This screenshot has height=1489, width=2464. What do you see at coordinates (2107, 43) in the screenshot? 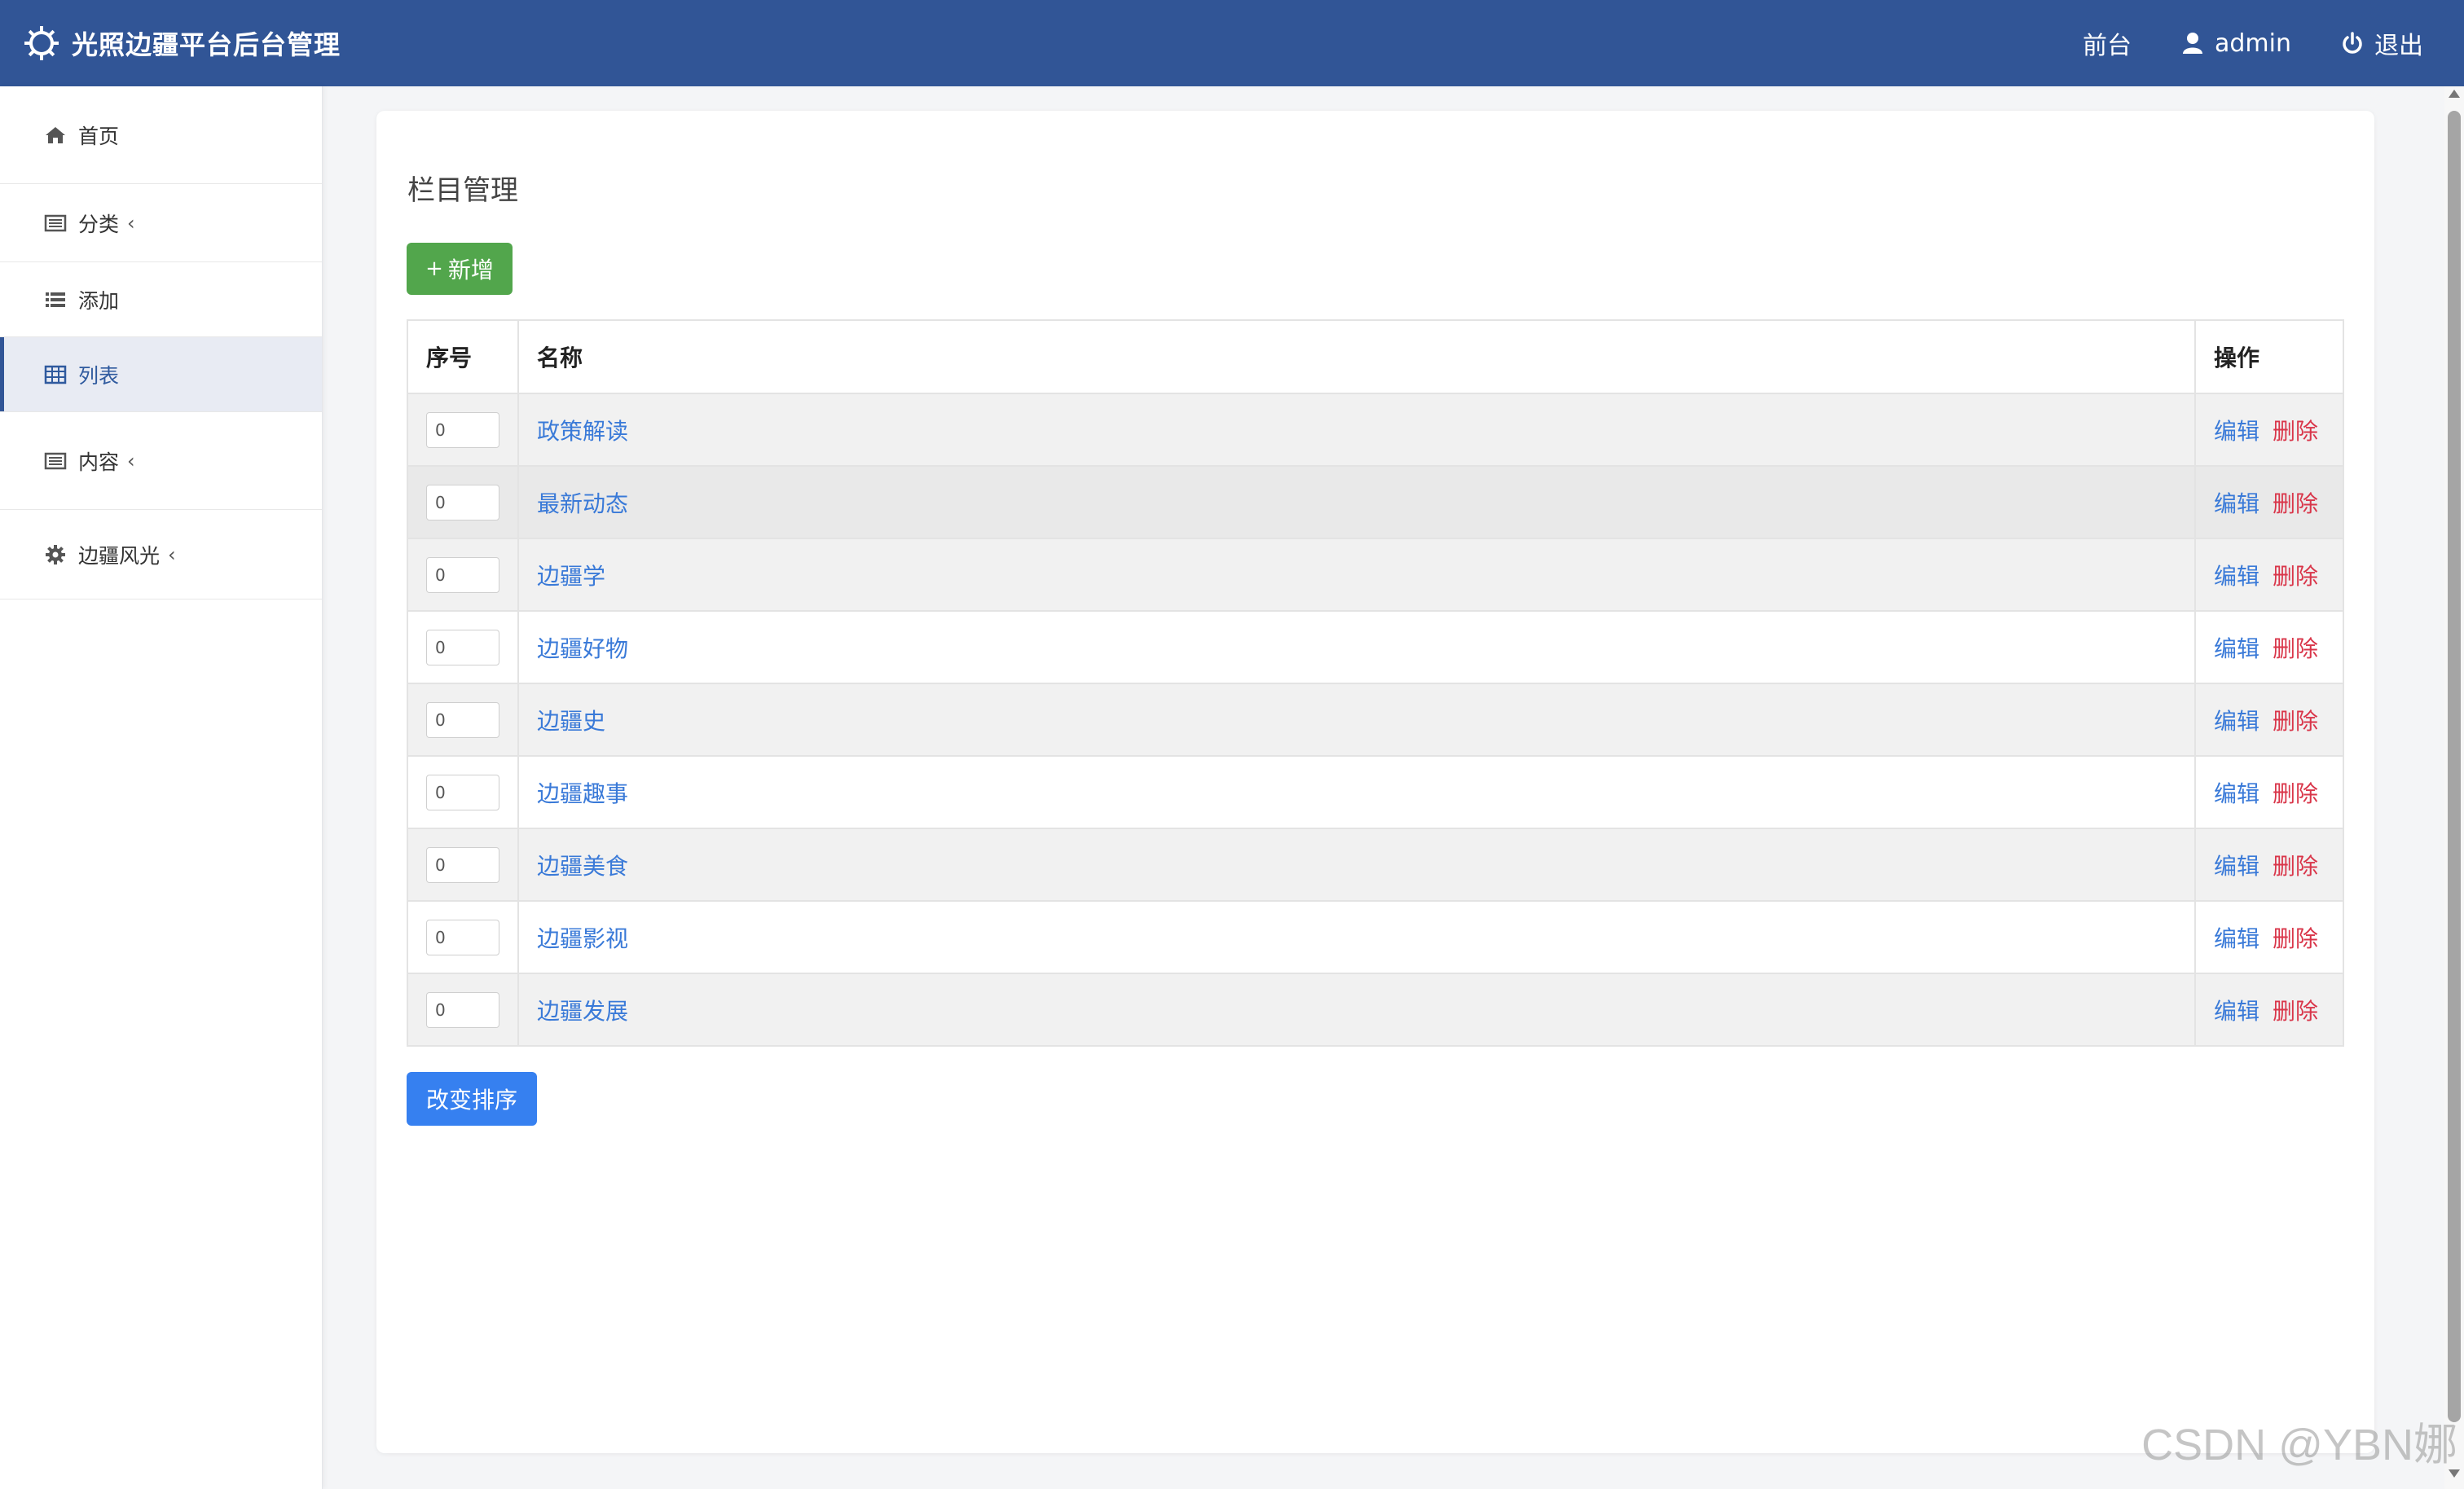
I see `front-link: 前台` at bounding box center [2107, 43].